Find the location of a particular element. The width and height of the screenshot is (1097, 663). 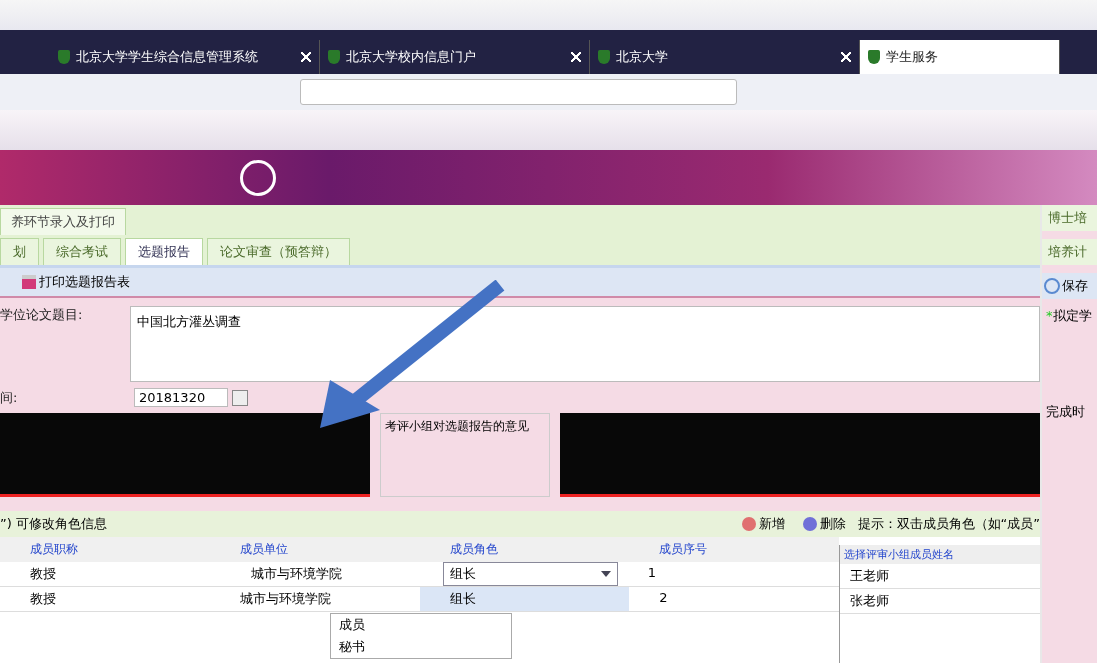

calendar-icon is located at coordinates (240, 397).